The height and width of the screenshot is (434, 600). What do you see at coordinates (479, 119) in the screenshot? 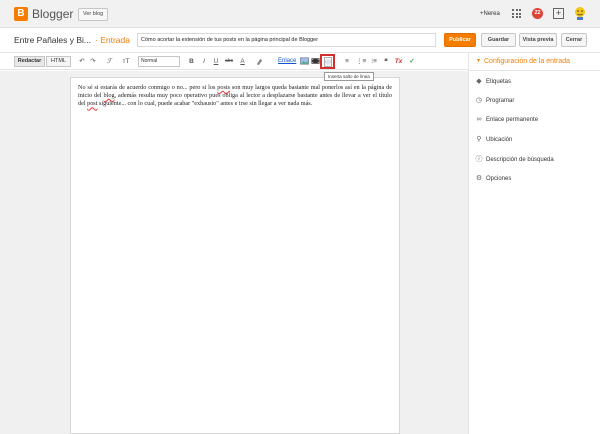
I see `link-icon: ∞` at bounding box center [479, 119].